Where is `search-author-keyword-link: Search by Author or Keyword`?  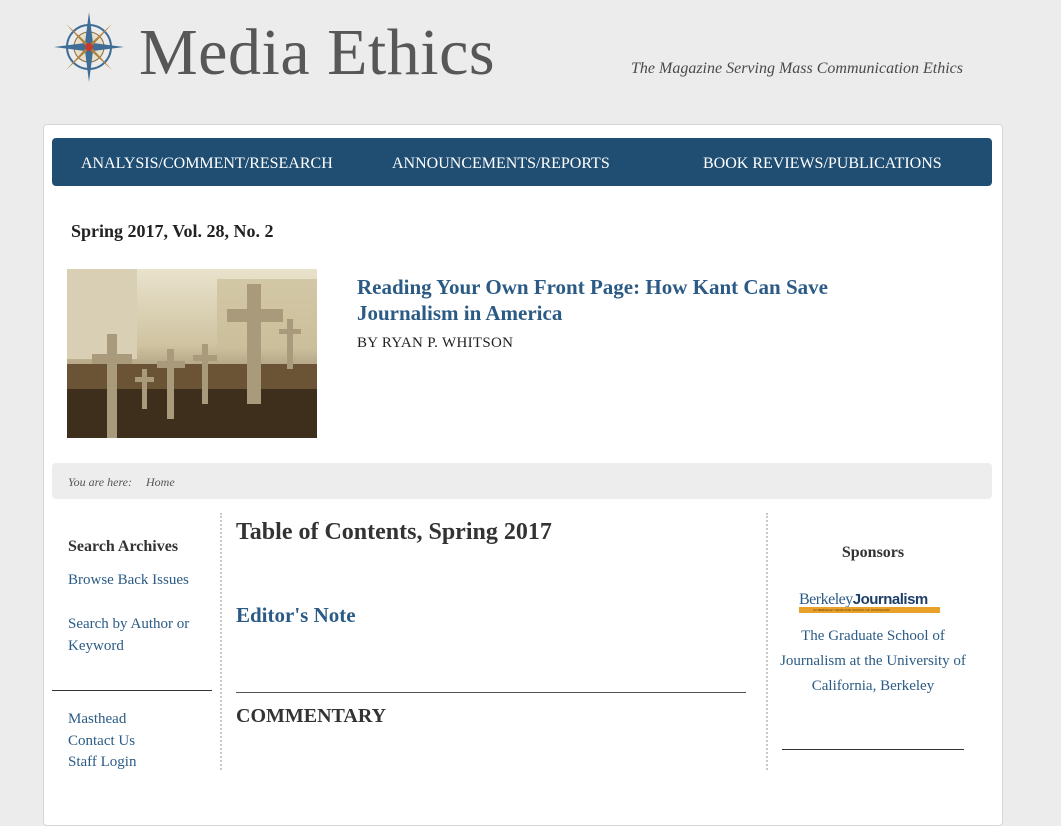 search-author-keyword-link: Search by Author or Keyword is located at coordinates (130, 635).